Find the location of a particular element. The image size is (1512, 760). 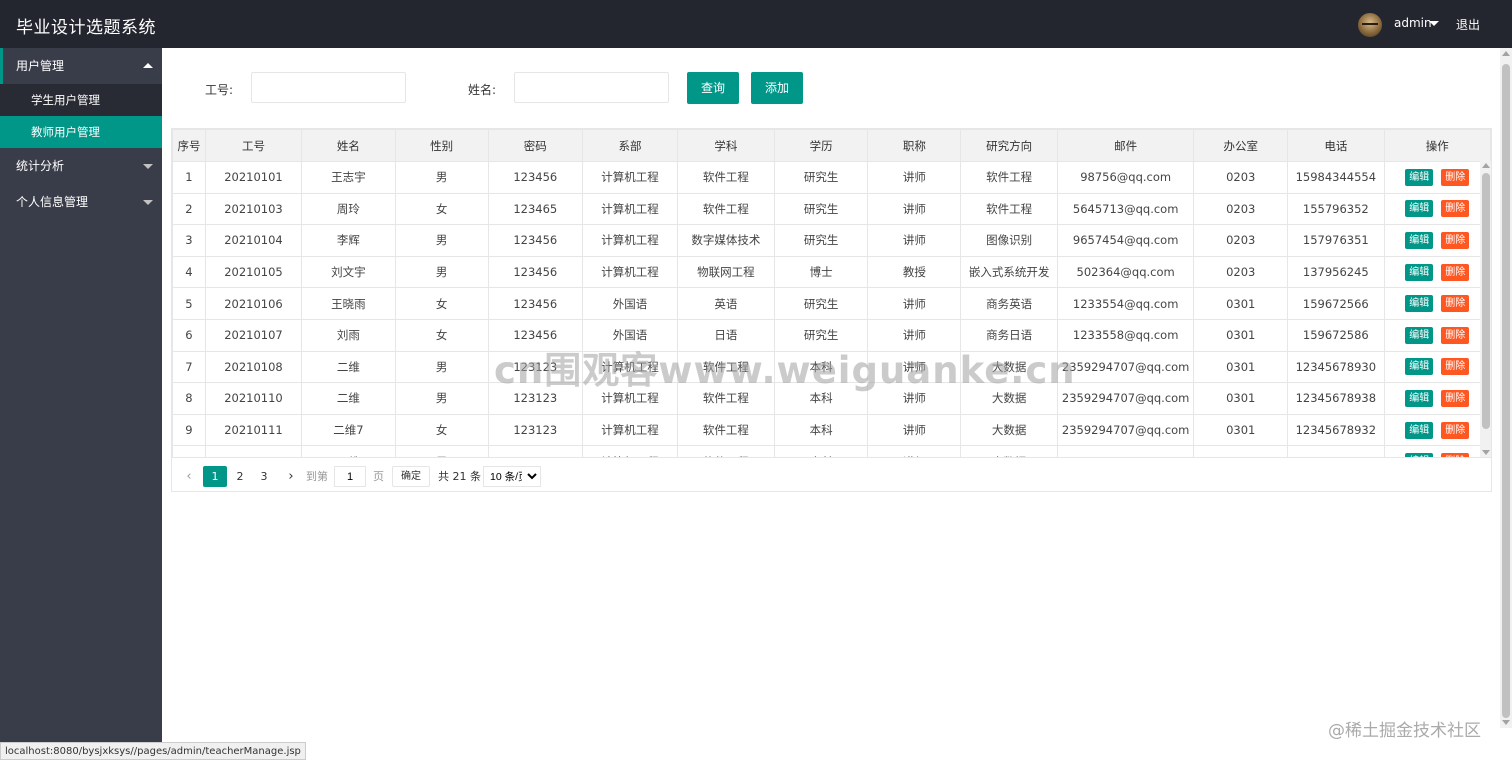

add-button: 添加 is located at coordinates (777, 88).